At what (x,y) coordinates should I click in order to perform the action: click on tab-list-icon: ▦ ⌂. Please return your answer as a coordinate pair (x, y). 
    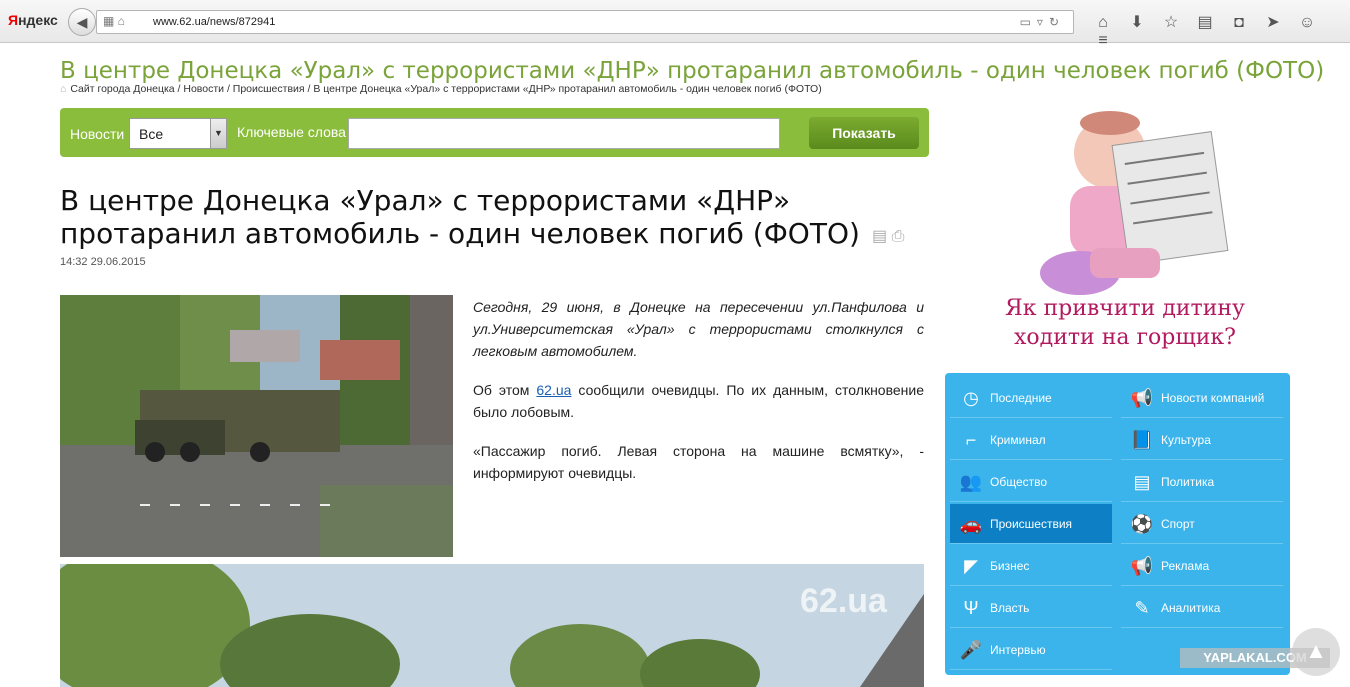
    Looking at the image, I should click on (114, 21).